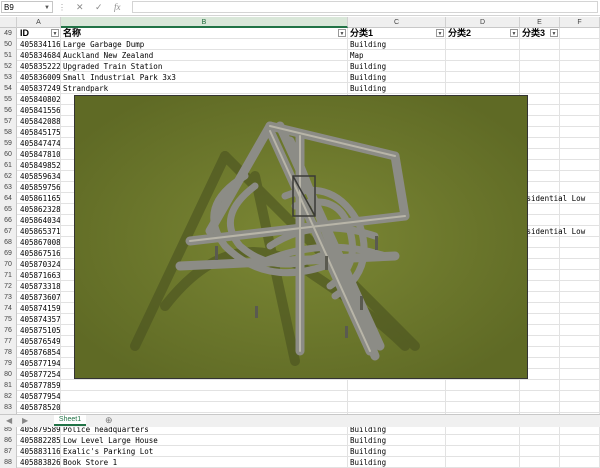 The image size is (600, 468). What do you see at coordinates (8, 319) in the screenshot?
I see `row-number: 75` at bounding box center [8, 319].